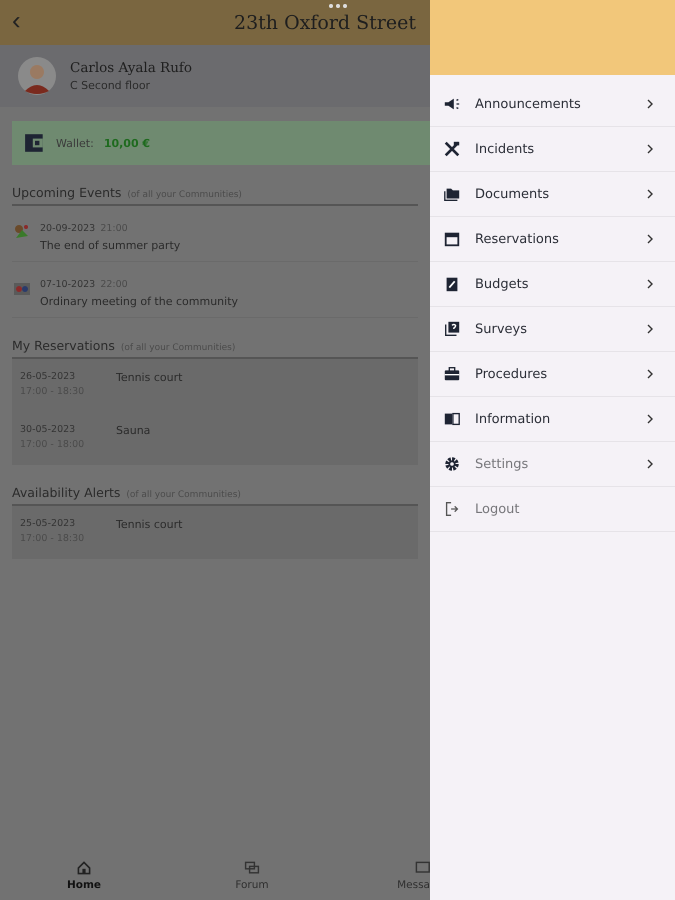 The height and width of the screenshot is (900, 675). Describe the element at coordinates (452, 374) in the screenshot. I see `briefcase-icon` at that location.